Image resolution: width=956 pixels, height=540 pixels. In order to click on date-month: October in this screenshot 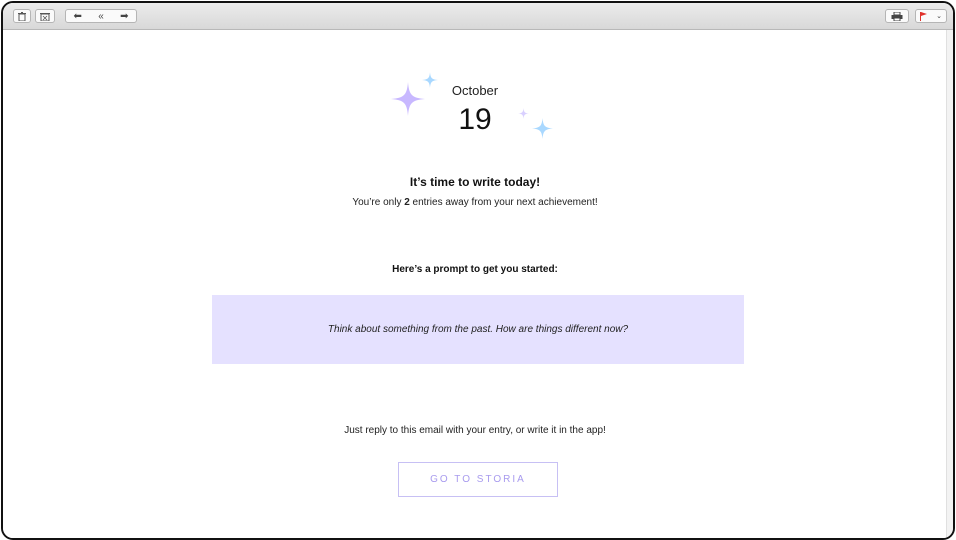, I will do `click(475, 90)`.